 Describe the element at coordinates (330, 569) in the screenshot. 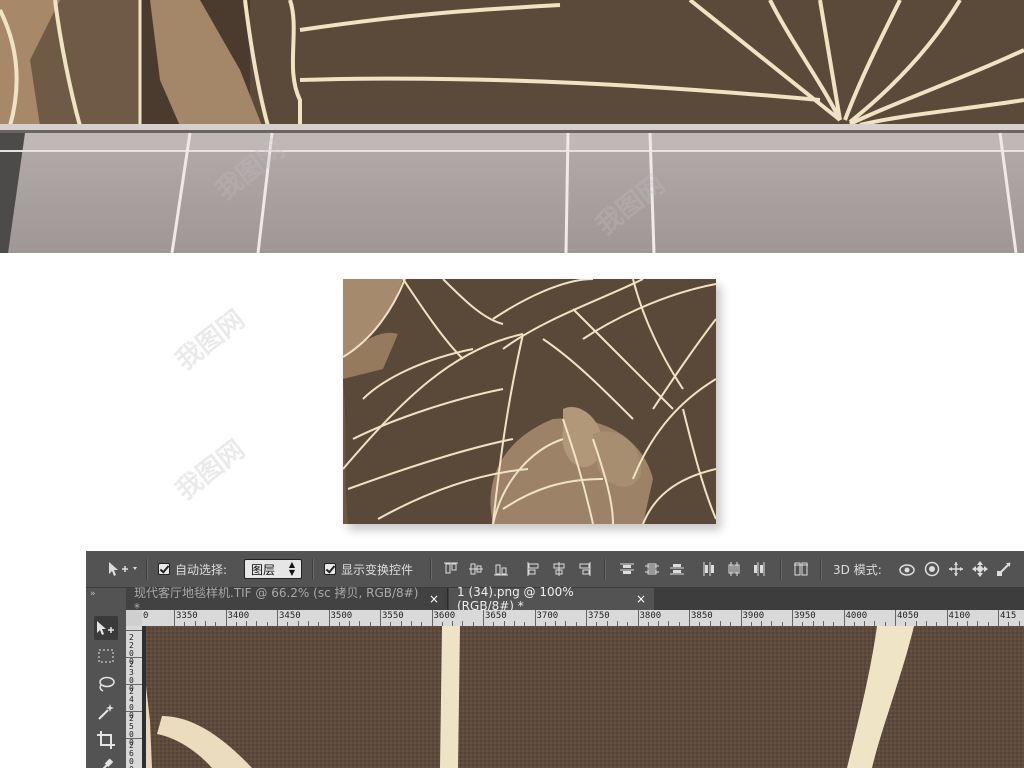

I see `show-transform-checkbox` at that location.